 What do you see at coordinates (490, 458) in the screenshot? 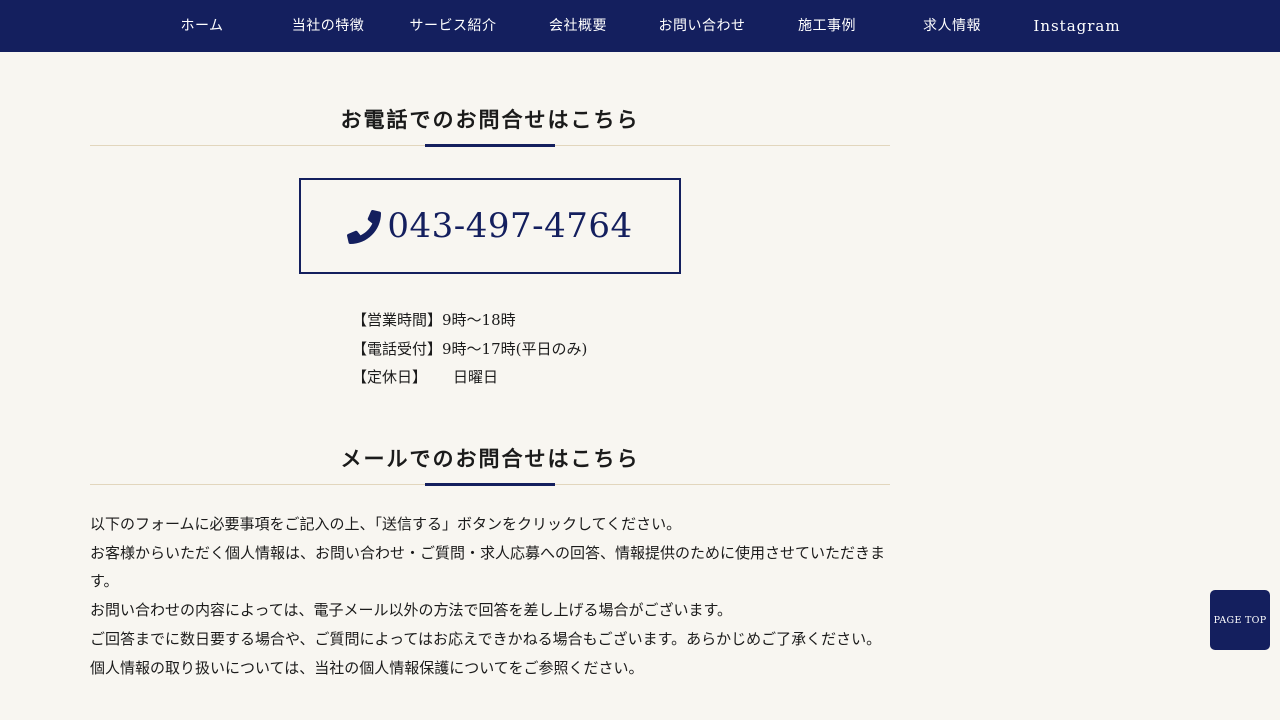
I see `mail-section-title: メールでのお問合せはこちら` at bounding box center [490, 458].